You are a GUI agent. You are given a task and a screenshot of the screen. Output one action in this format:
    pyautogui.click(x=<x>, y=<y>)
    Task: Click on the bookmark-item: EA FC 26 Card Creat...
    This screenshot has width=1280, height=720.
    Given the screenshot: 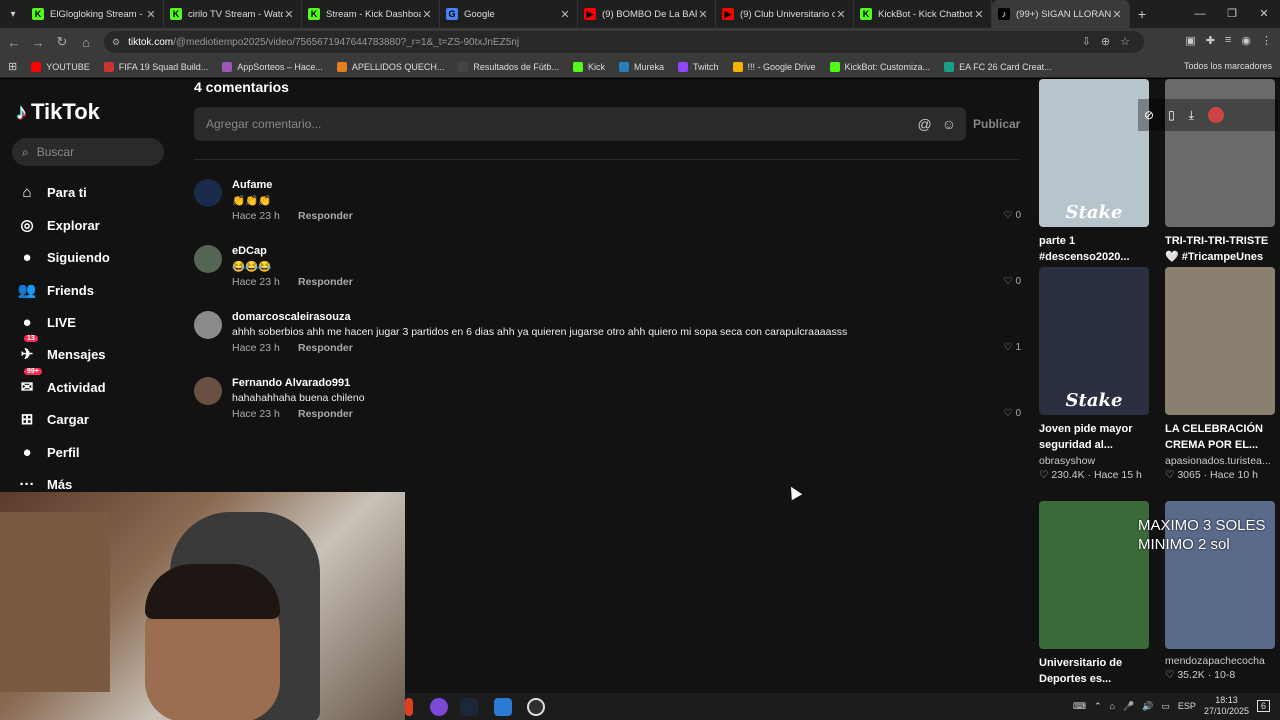 What is the action you would take?
    pyautogui.click(x=998, y=66)
    